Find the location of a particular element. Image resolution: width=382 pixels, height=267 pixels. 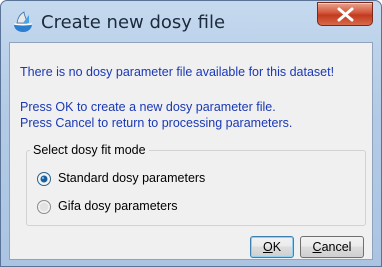

ok-button: OK is located at coordinates (272, 247).